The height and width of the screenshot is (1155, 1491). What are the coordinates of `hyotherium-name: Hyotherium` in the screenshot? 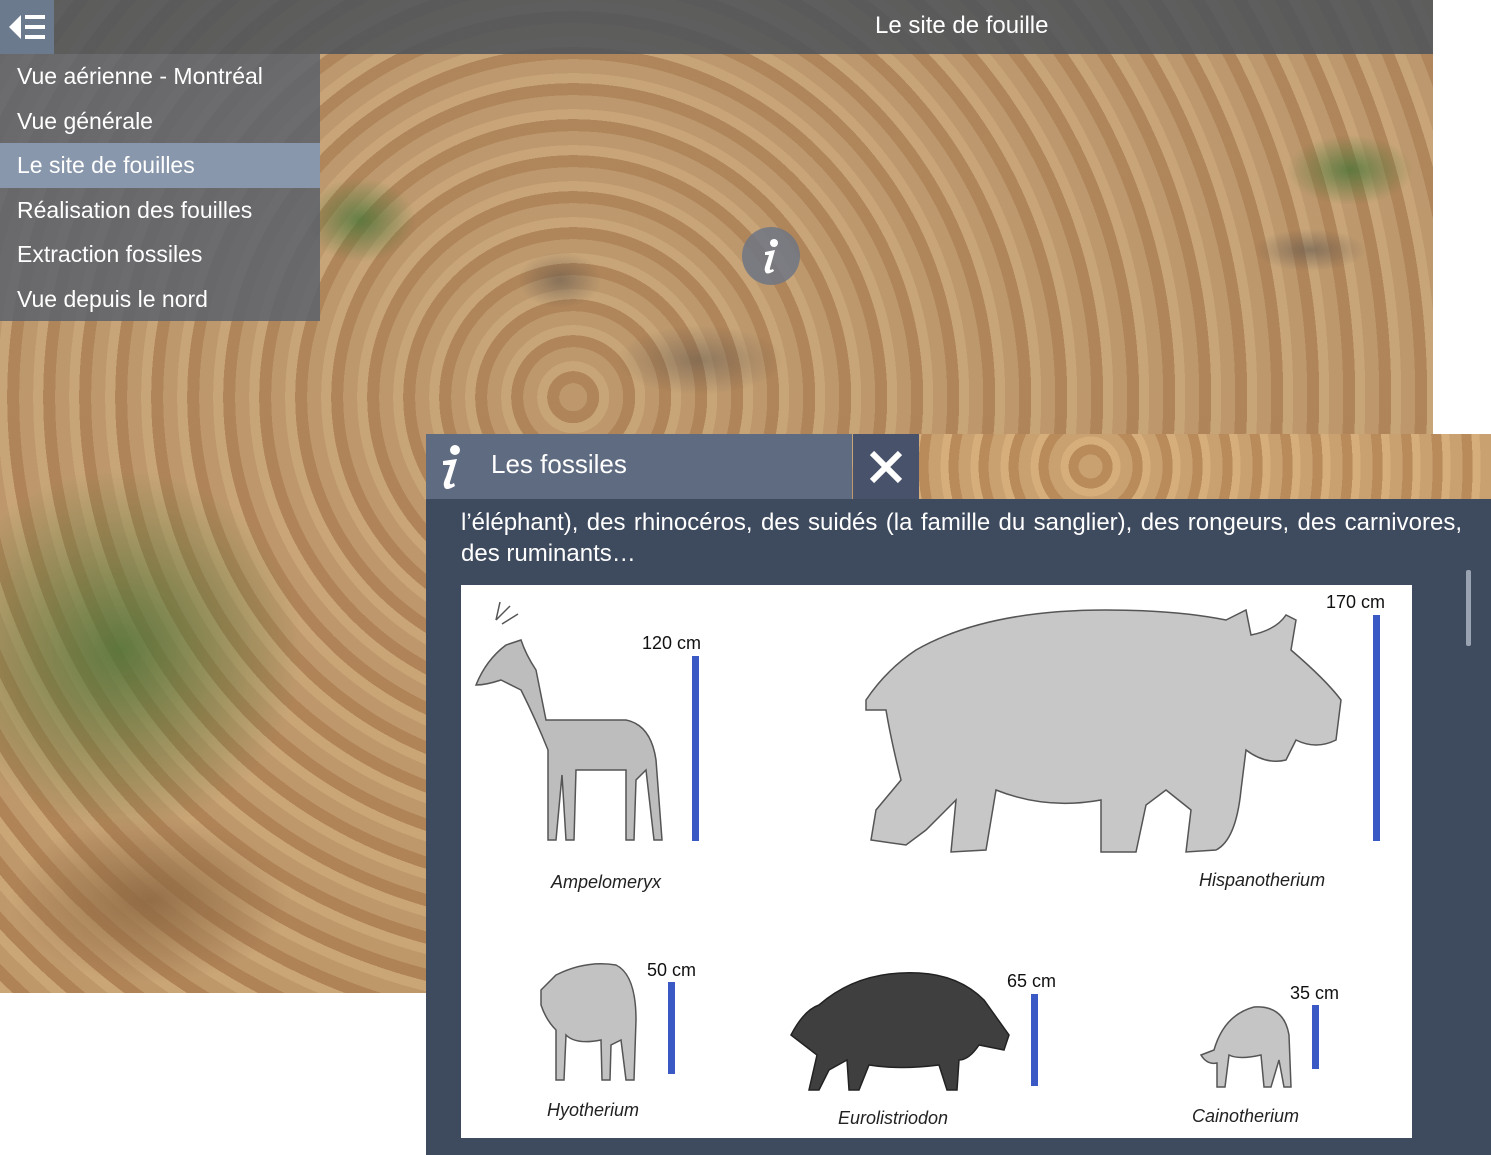 It's located at (593, 1110).